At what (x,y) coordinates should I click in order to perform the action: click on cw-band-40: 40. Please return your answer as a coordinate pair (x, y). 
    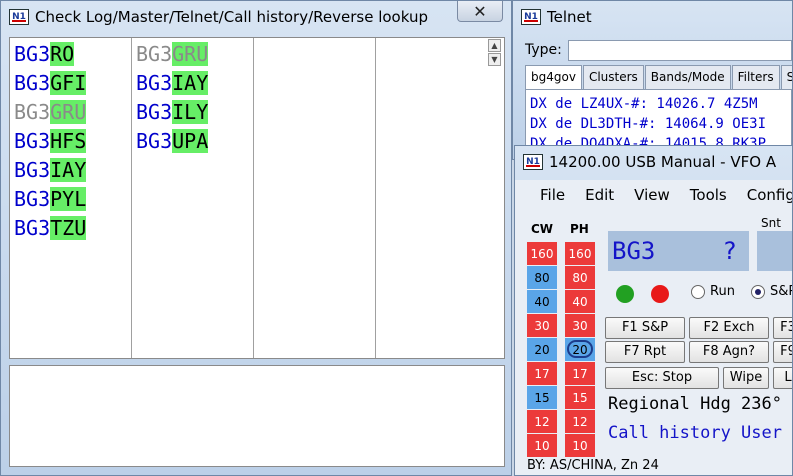
    Looking at the image, I should click on (542, 302).